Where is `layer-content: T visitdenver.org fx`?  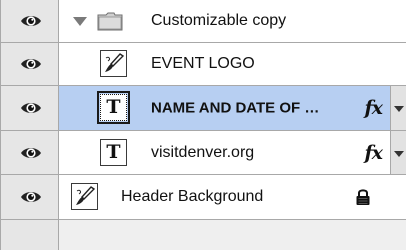
layer-content: T visitdenver.org fx is located at coordinates (232, 152).